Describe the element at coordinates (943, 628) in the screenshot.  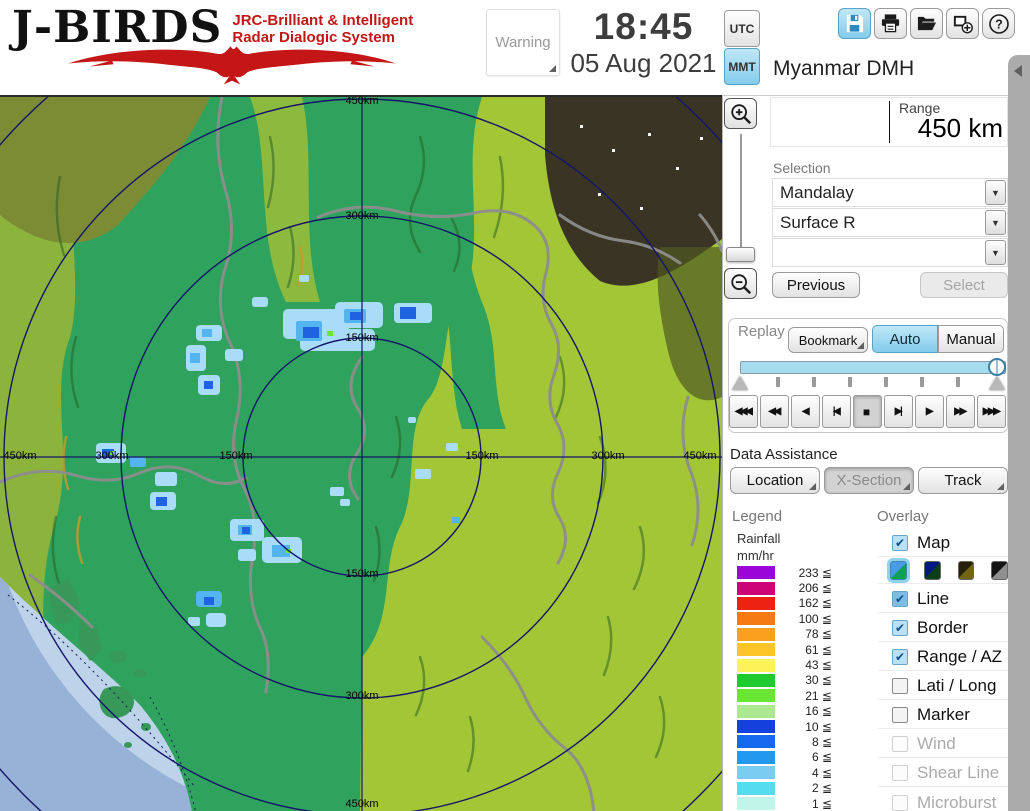
I see `overlay-item-border: ✔ Border` at that location.